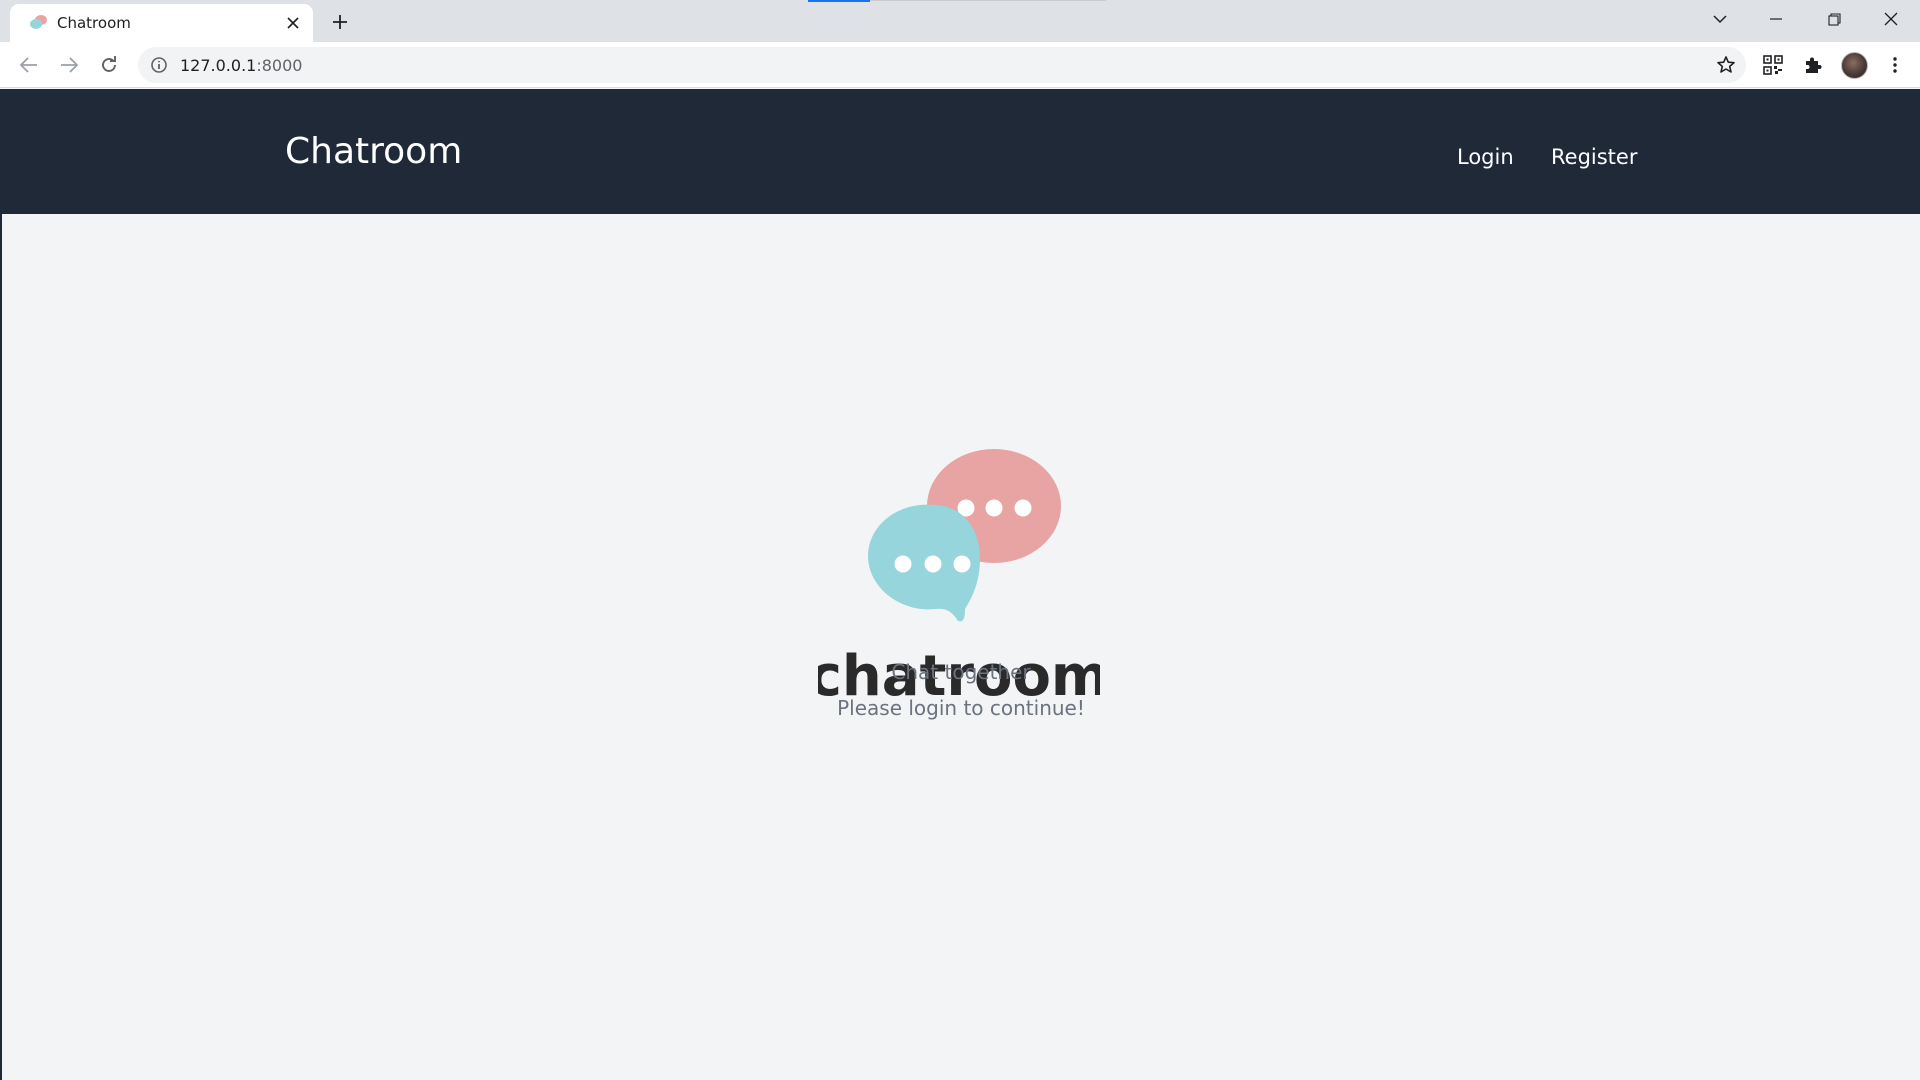  Describe the element at coordinates (159, 65) in the screenshot. I see `site-info-icon` at that location.